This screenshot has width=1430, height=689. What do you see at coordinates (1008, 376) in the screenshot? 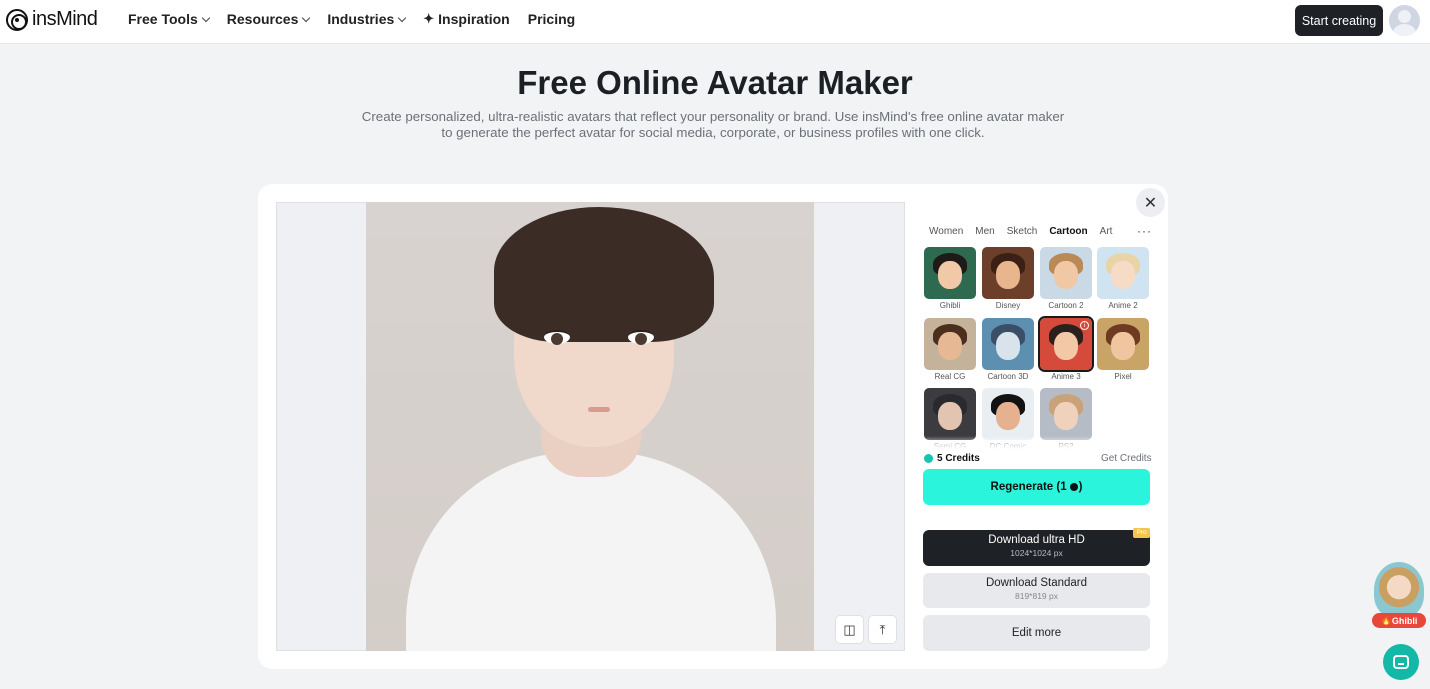
I see `style-label: Cartoon 3D` at bounding box center [1008, 376].